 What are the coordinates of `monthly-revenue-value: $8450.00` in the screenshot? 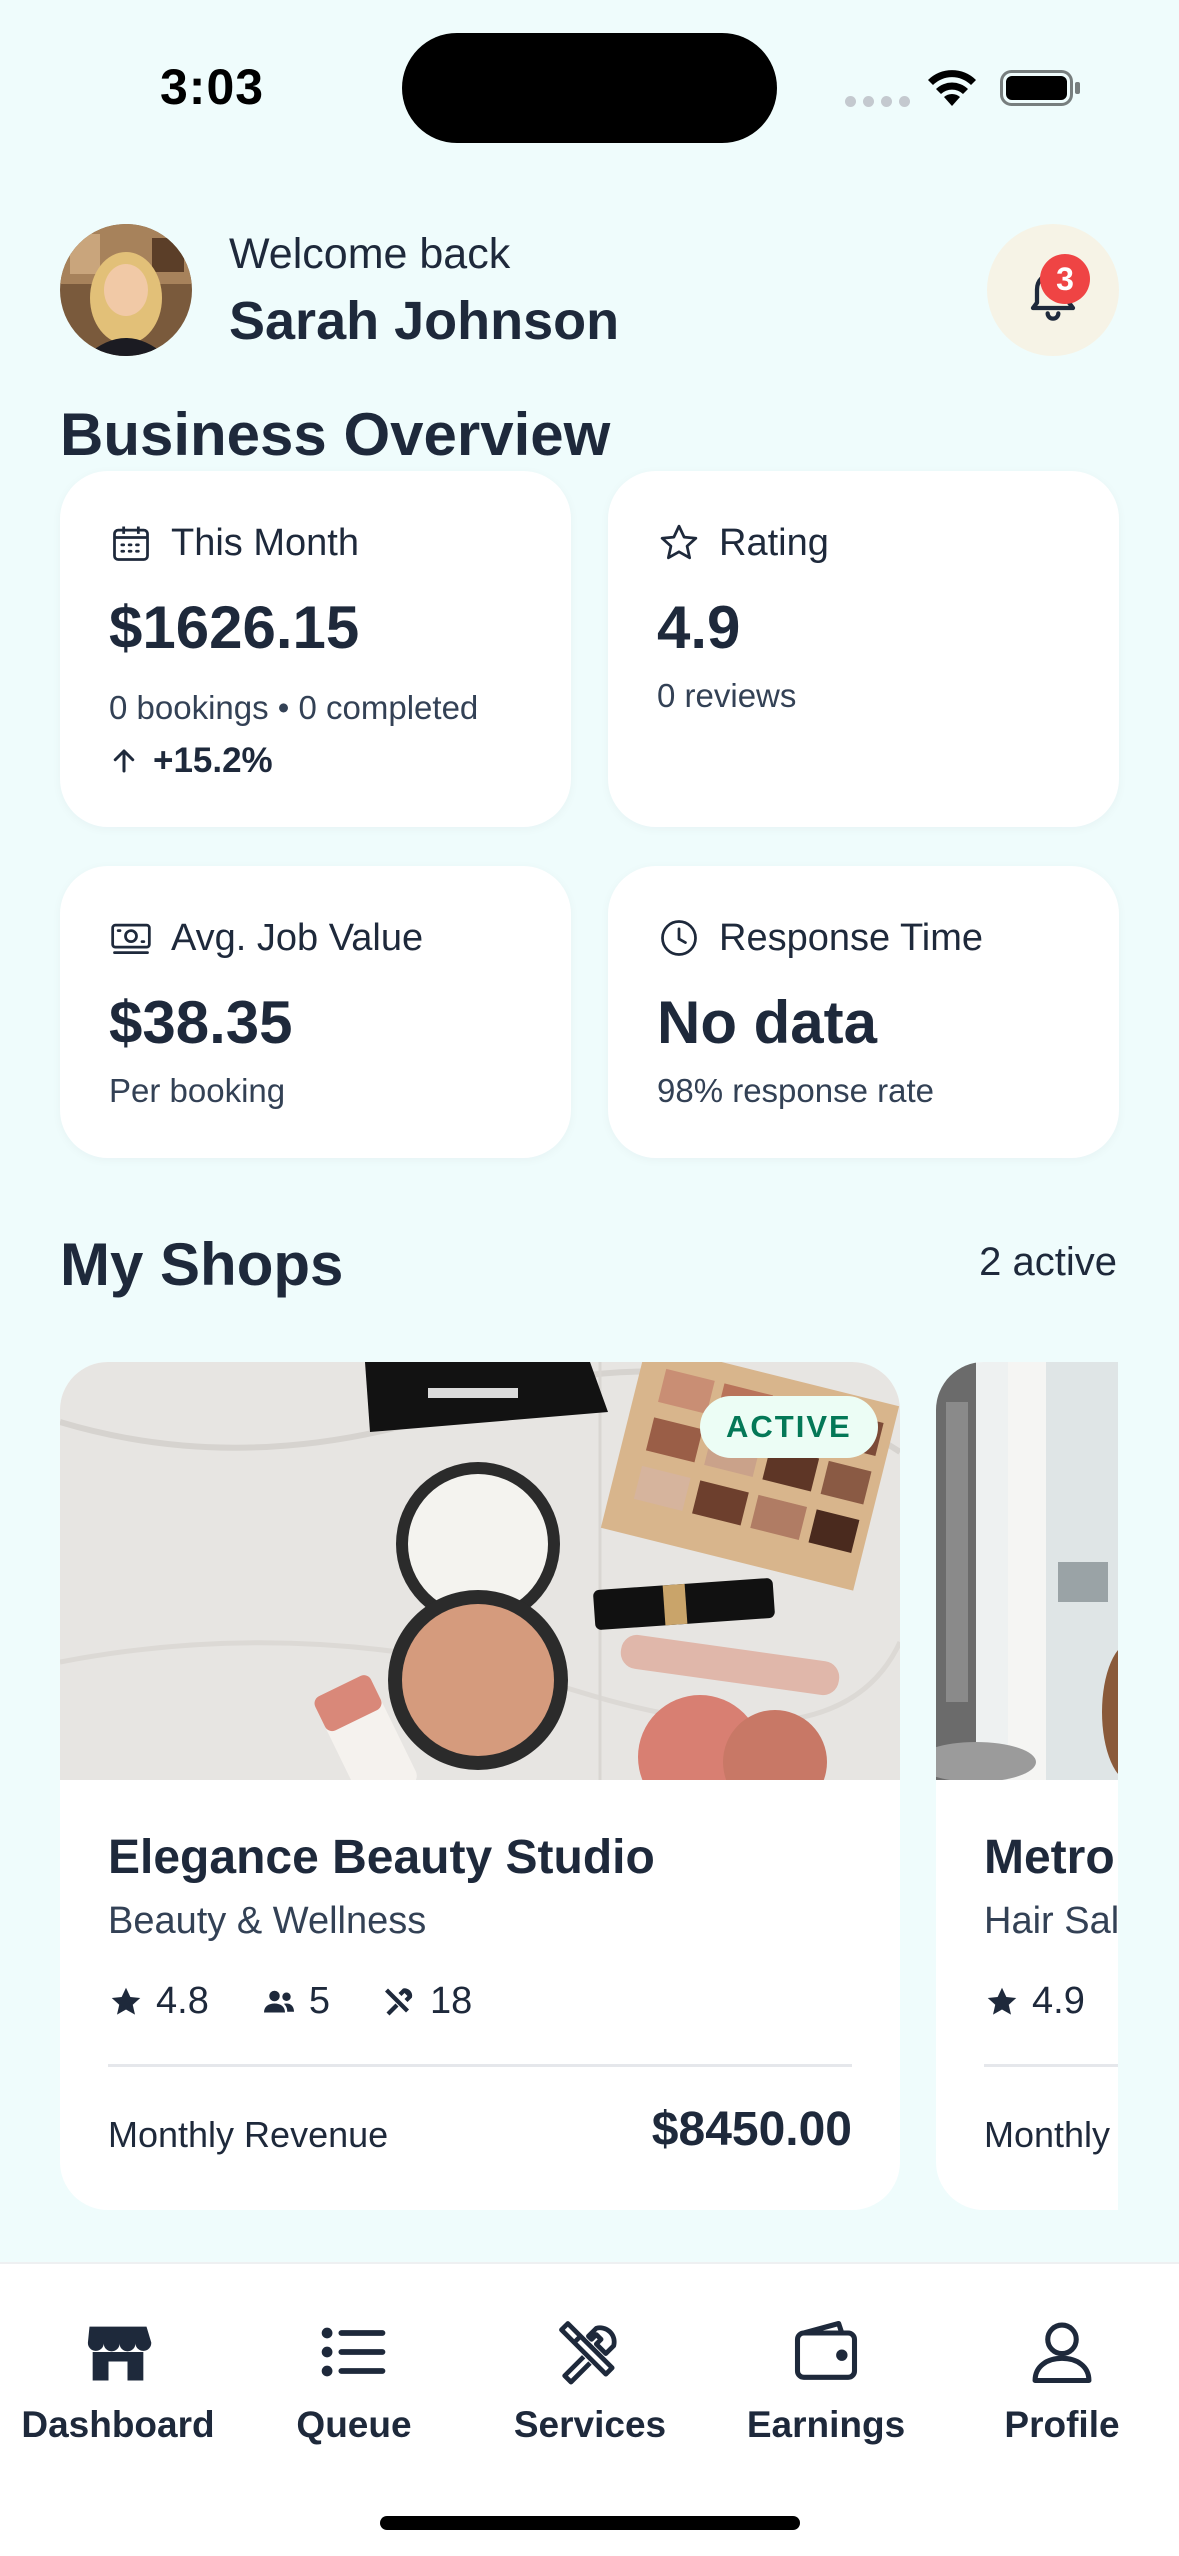 It's located at (751, 2129).